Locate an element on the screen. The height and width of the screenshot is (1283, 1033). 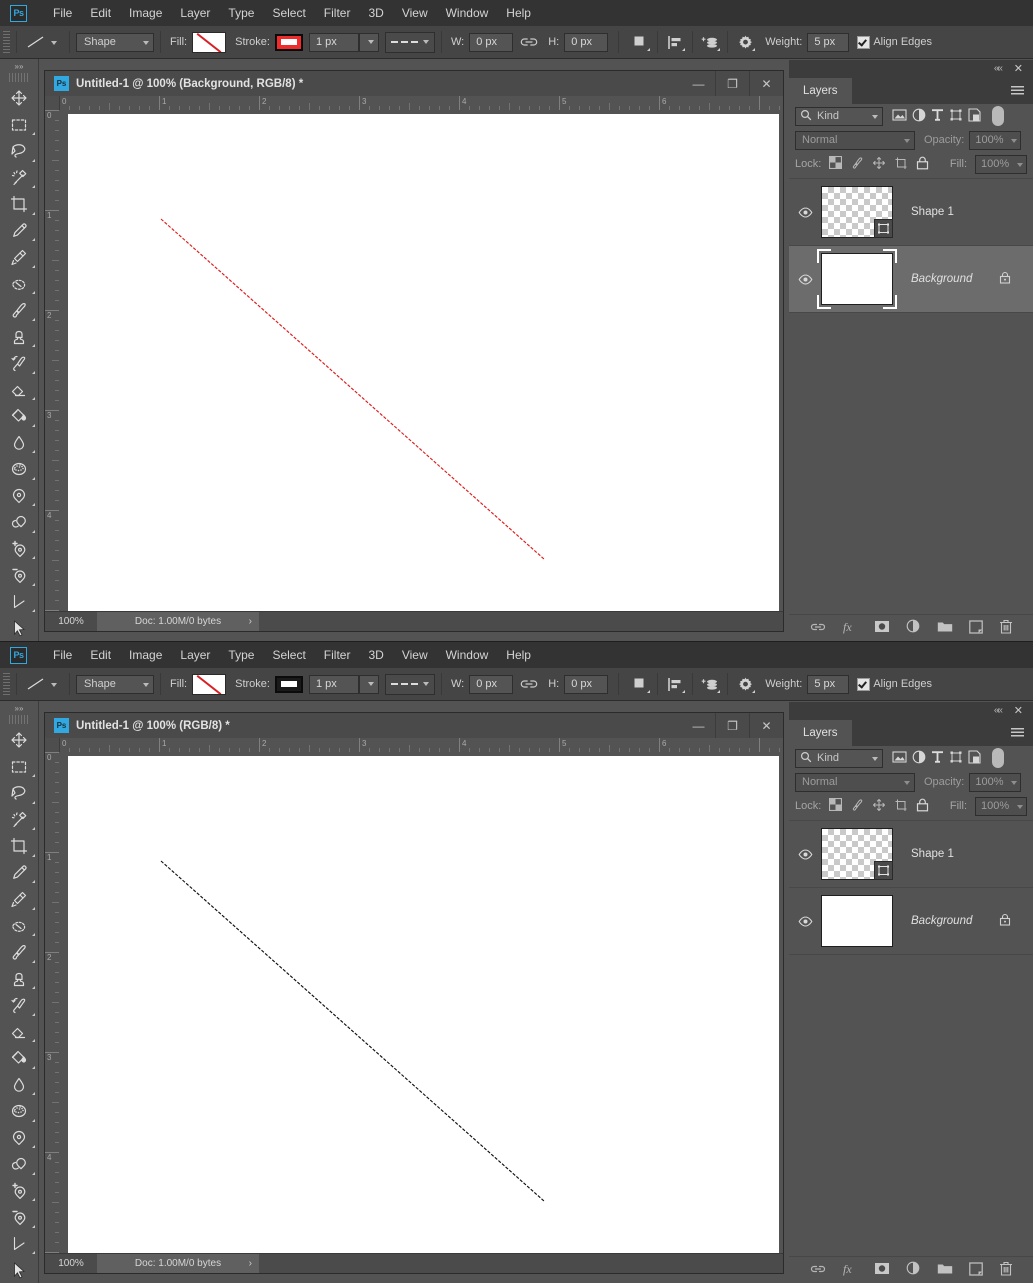
tool-eyedropper-tool is located at coordinates (19, 873).